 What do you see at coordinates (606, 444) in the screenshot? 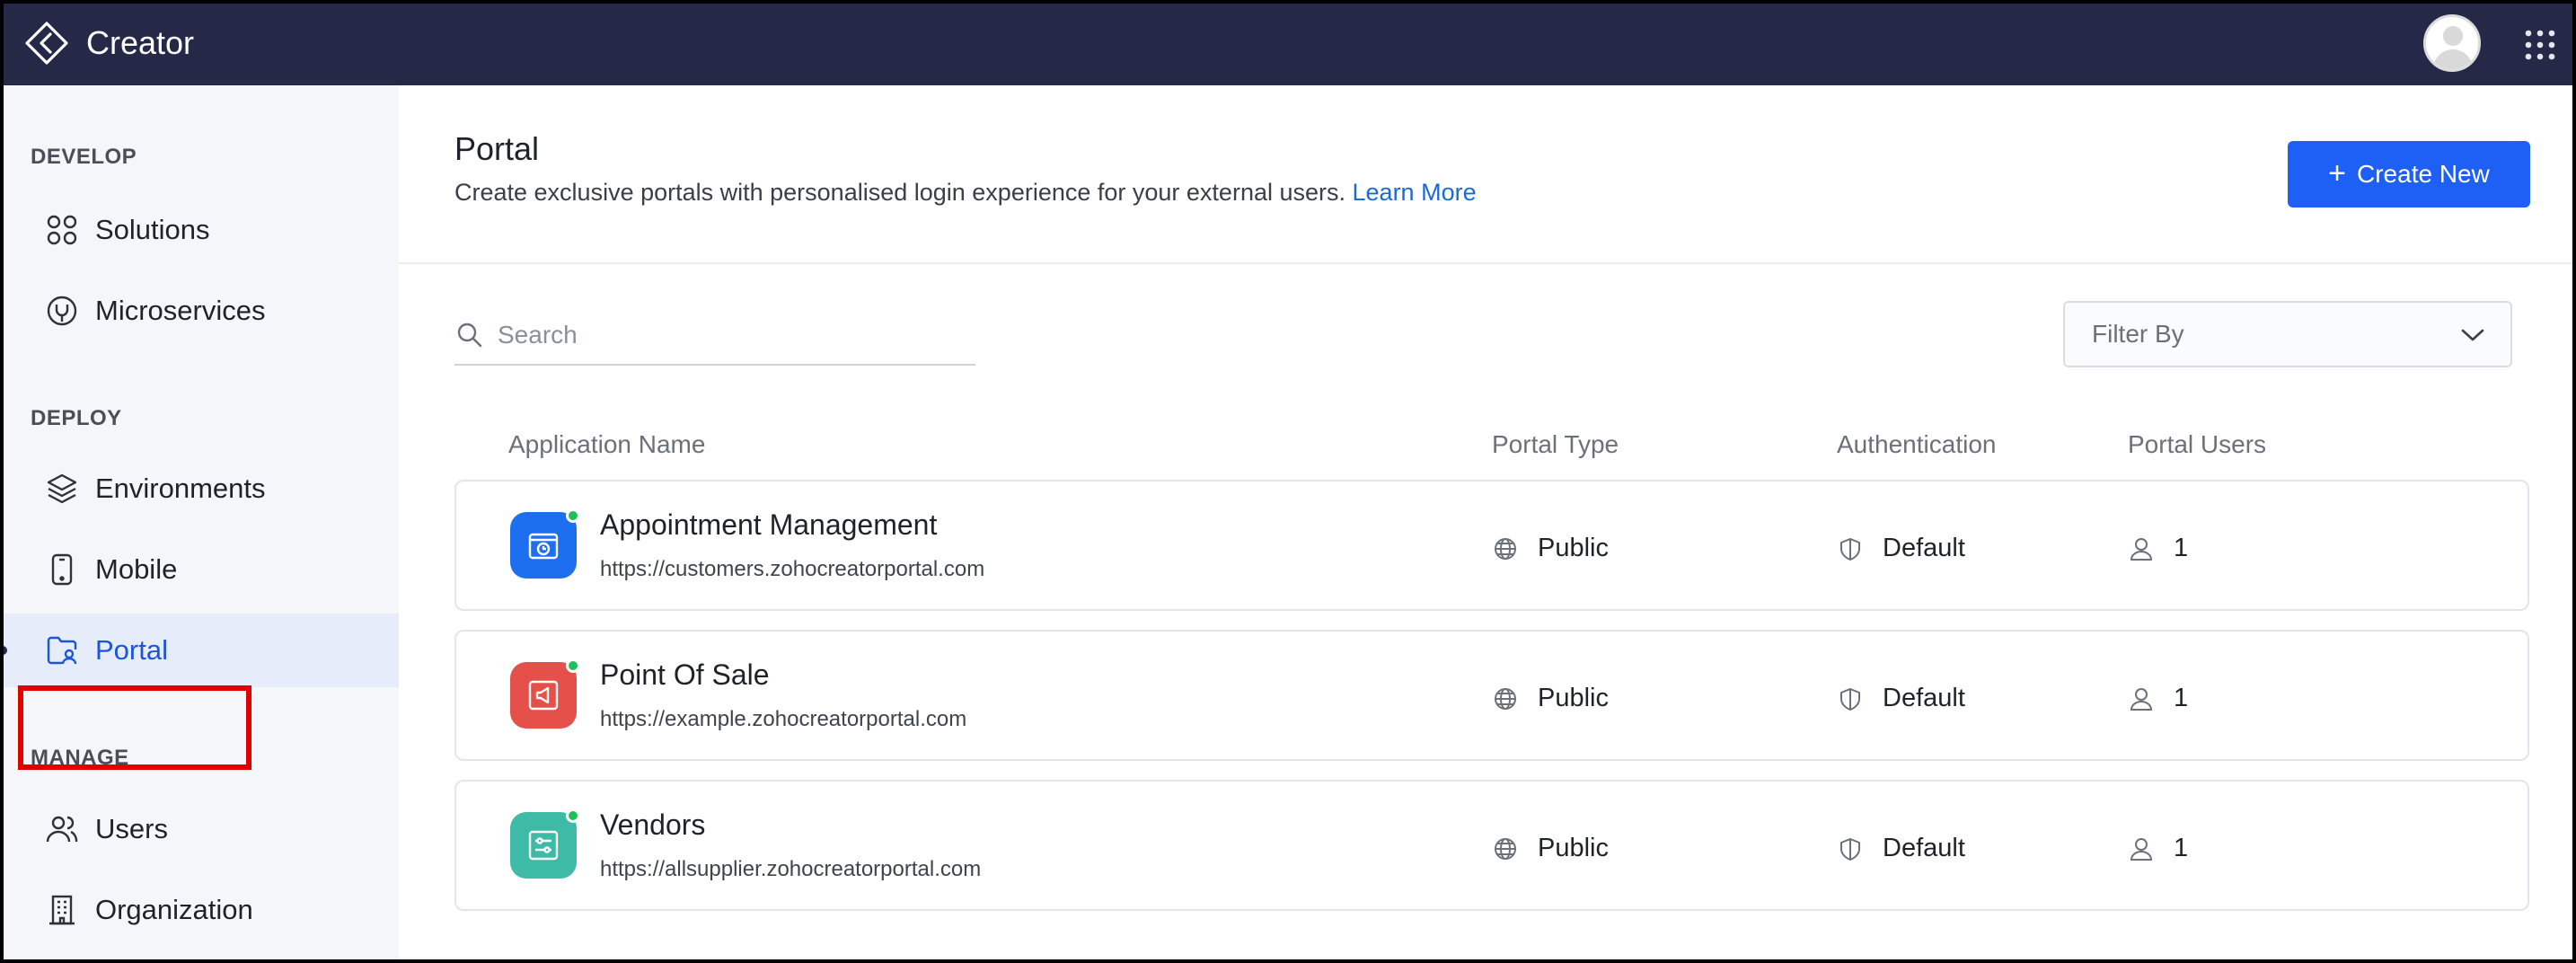
I see `column-header-application-name: Application Name` at bounding box center [606, 444].